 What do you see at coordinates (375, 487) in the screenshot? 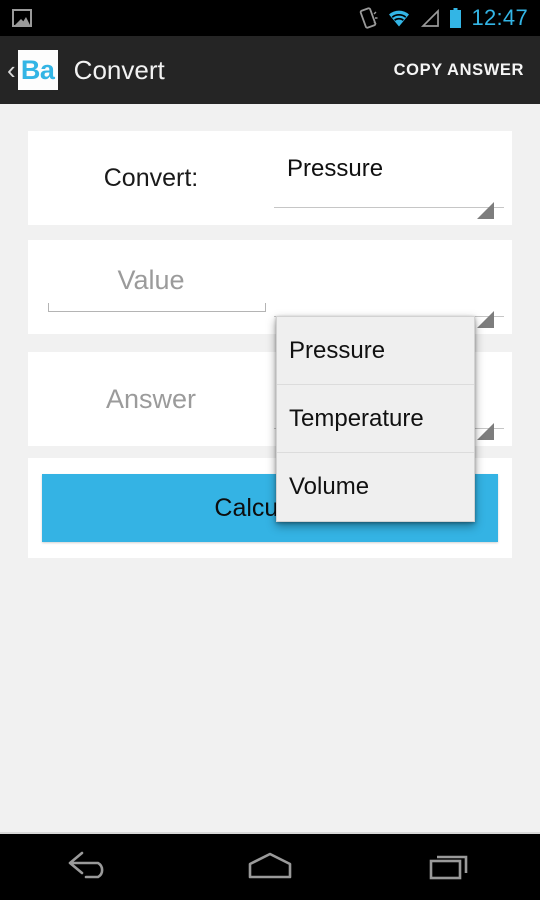
I see `dropdown-option-volume: Volume` at bounding box center [375, 487].